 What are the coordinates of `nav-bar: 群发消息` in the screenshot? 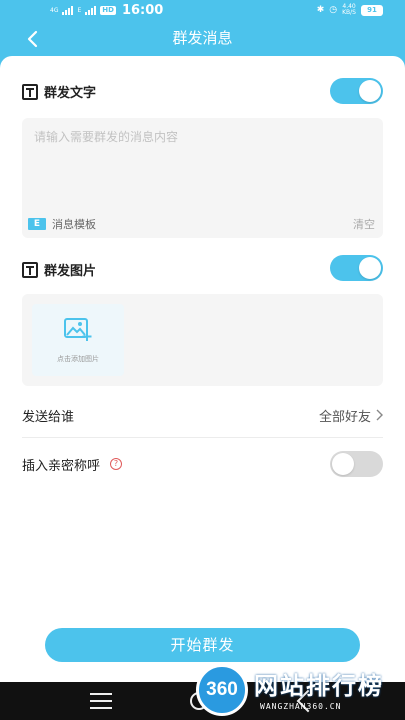 It's located at (202, 39).